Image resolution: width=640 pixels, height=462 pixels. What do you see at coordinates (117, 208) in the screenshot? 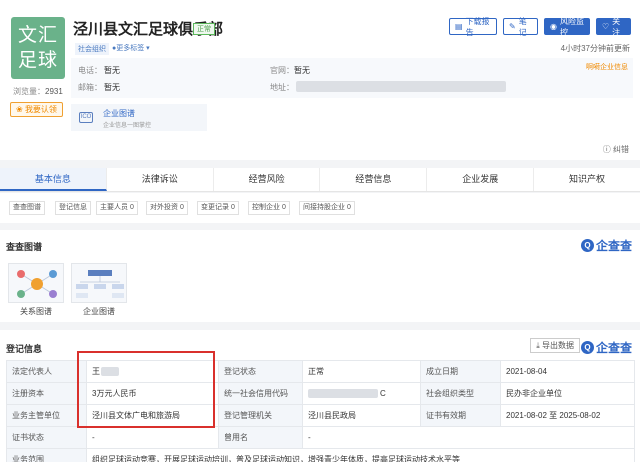
I see `subtab-personnel: 主要人员 0` at bounding box center [117, 208].